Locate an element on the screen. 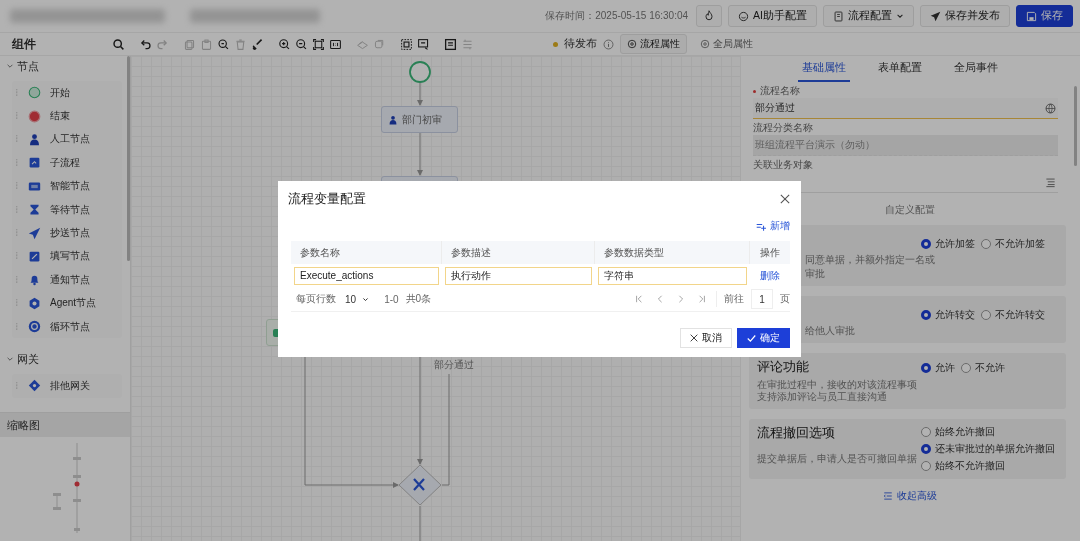  node-type-item: Agent节点 is located at coordinates (73, 303).